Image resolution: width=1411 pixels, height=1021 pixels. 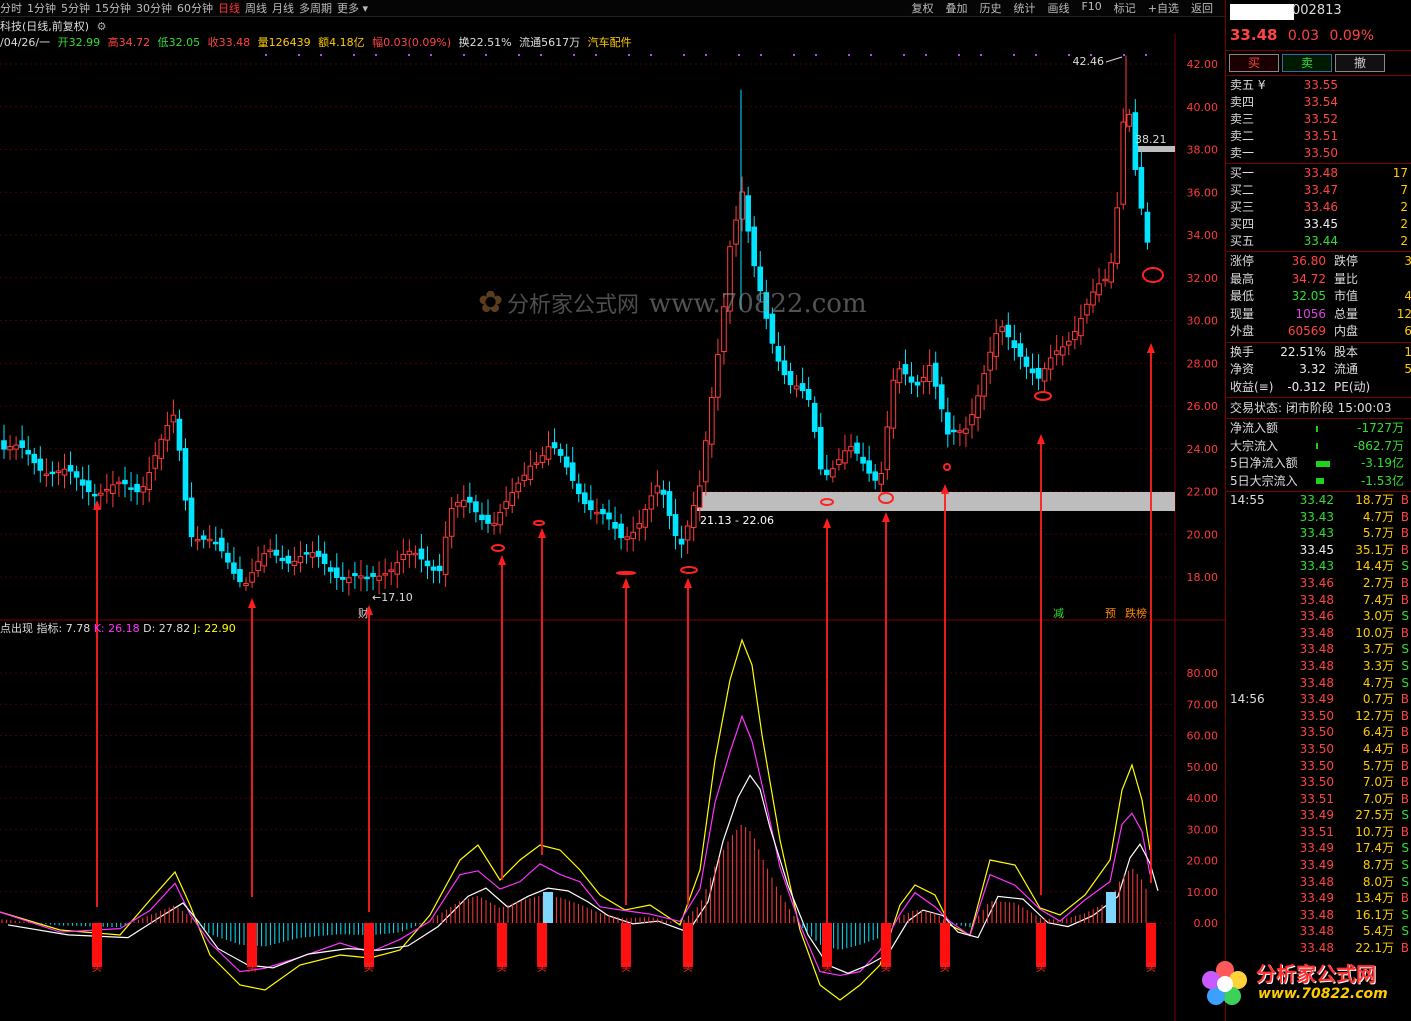 What do you see at coordinates (1318, 119) in the screenshot?
I see `ask-level: 卖三 33.52` at bounding box center [1318, 119].